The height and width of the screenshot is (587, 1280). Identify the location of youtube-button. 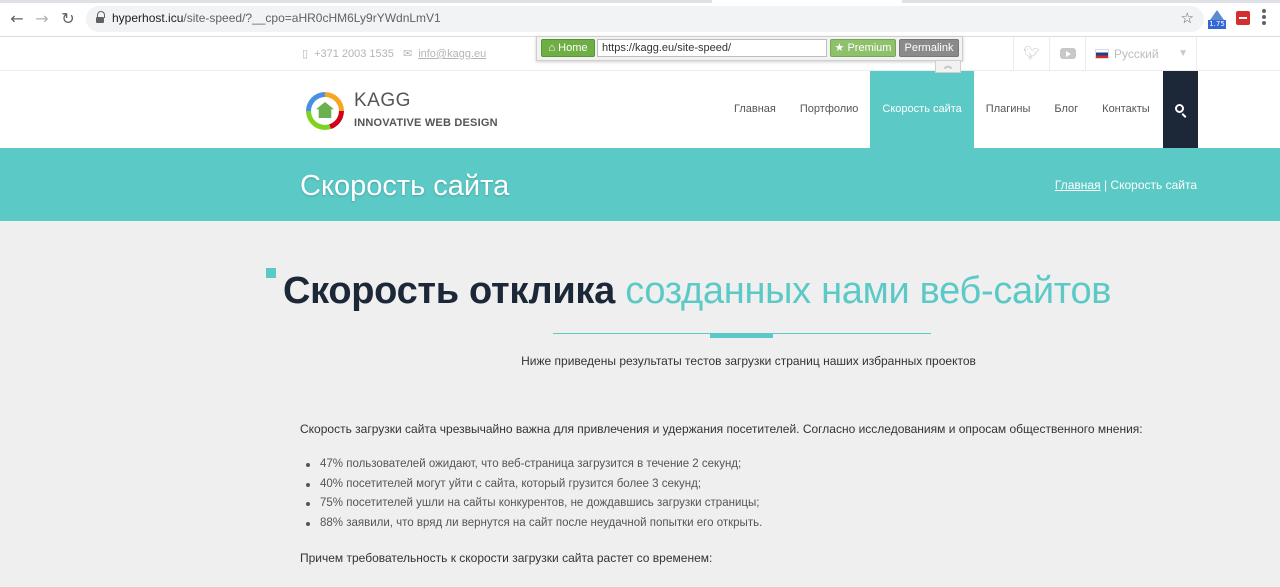
(1067, 53).